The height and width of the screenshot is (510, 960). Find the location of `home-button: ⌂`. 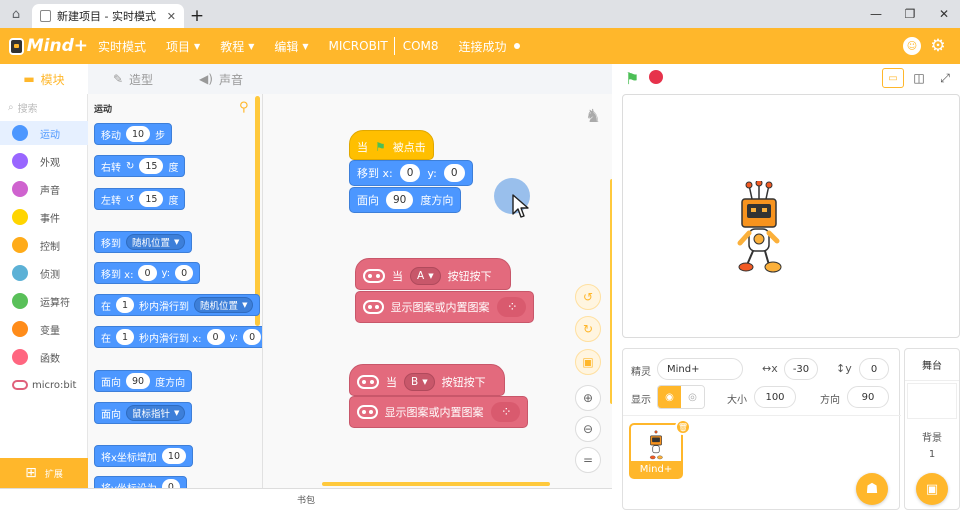

home-button: ⌂ is located at coordinates (16, 14).